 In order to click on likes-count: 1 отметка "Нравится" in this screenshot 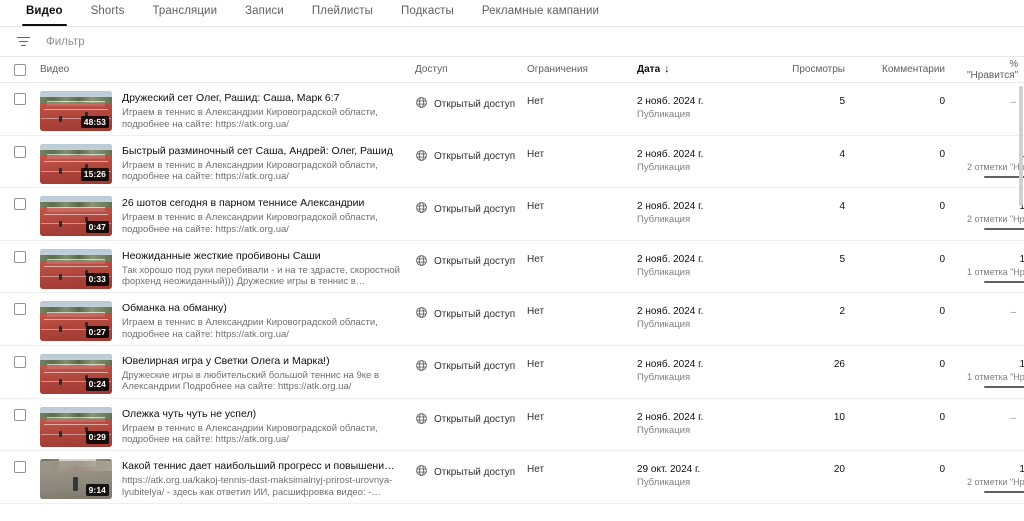, I will do `click(995, 376)`.